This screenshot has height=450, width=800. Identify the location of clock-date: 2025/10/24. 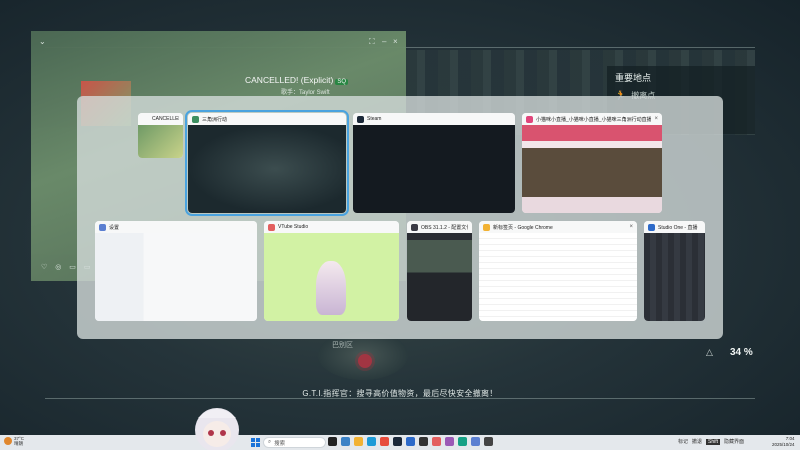
(783, 444).